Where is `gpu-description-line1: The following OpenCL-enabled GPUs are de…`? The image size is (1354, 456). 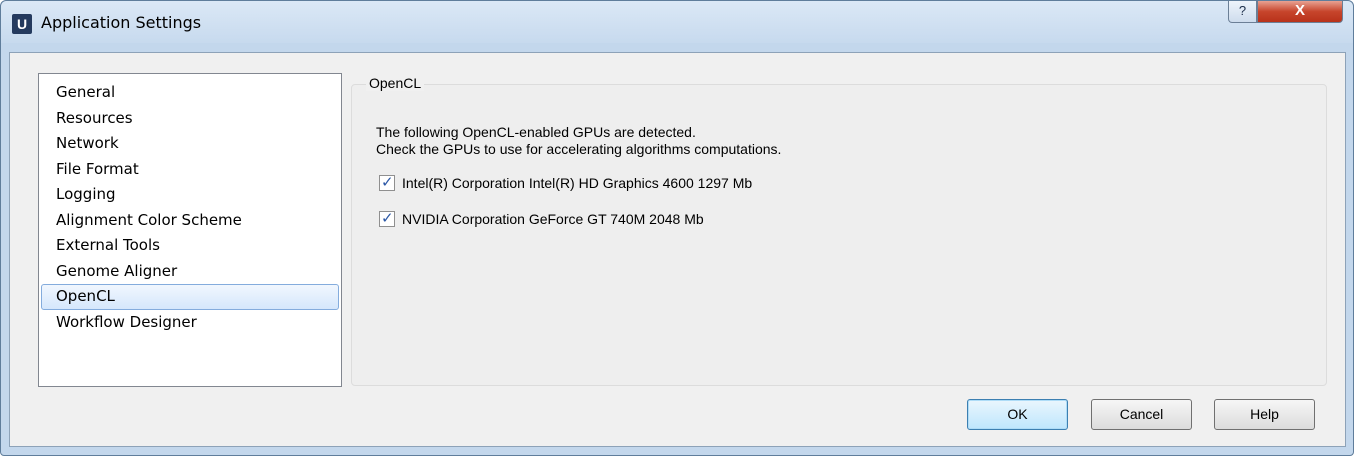
gpu-description-line1: The following OpenCL-enabled GPUs are de… is located at coordinates (536, 132).